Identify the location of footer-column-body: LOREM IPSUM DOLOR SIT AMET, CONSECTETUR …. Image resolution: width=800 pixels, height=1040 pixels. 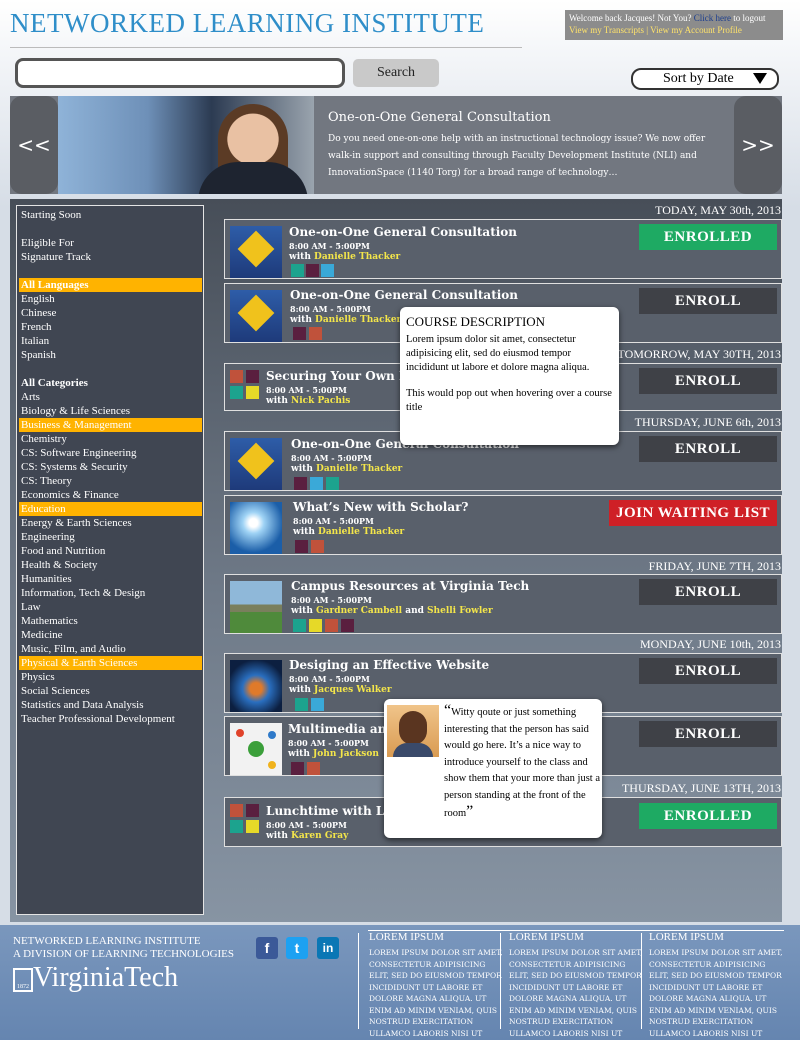
(716, 993).